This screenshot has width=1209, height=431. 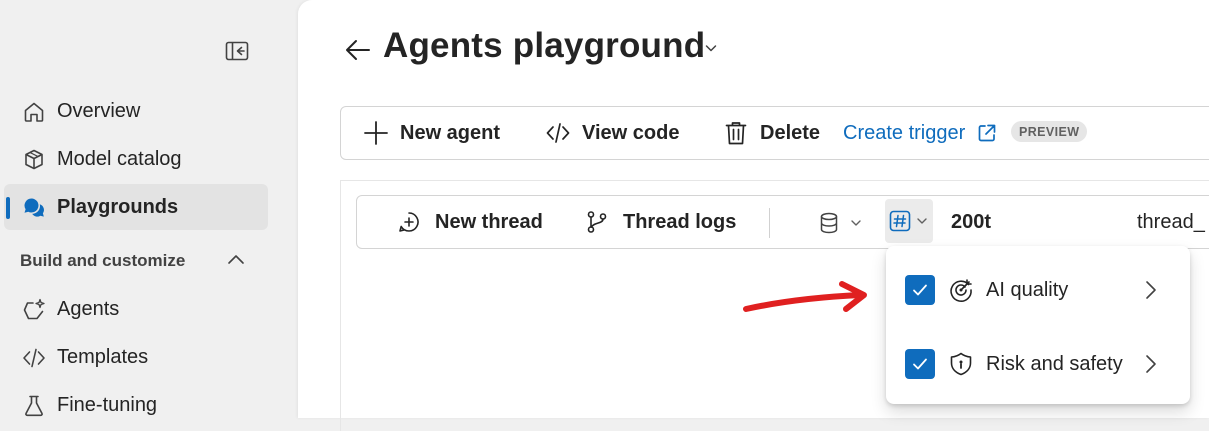 I want to click on metrics-dropdown-button, so click(x=909, y=221).